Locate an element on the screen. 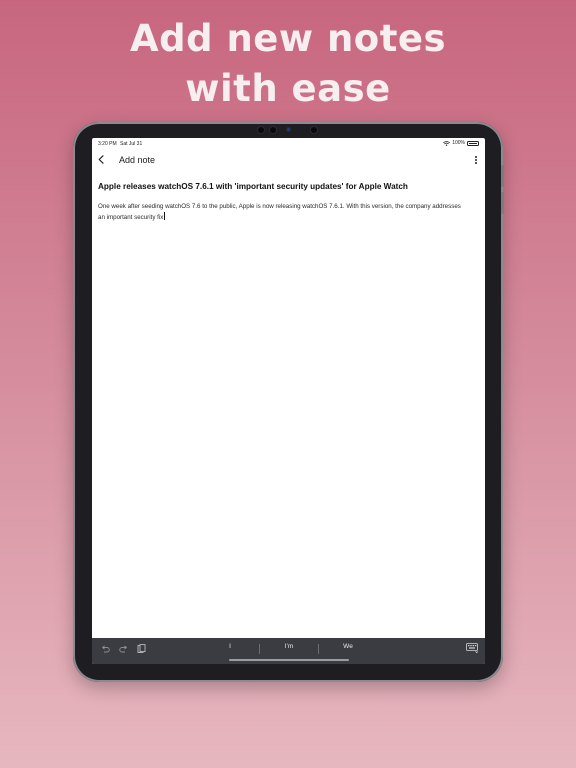 The image size is (576, 768). nav-bar: Add note is located at coordinates (288, 161).